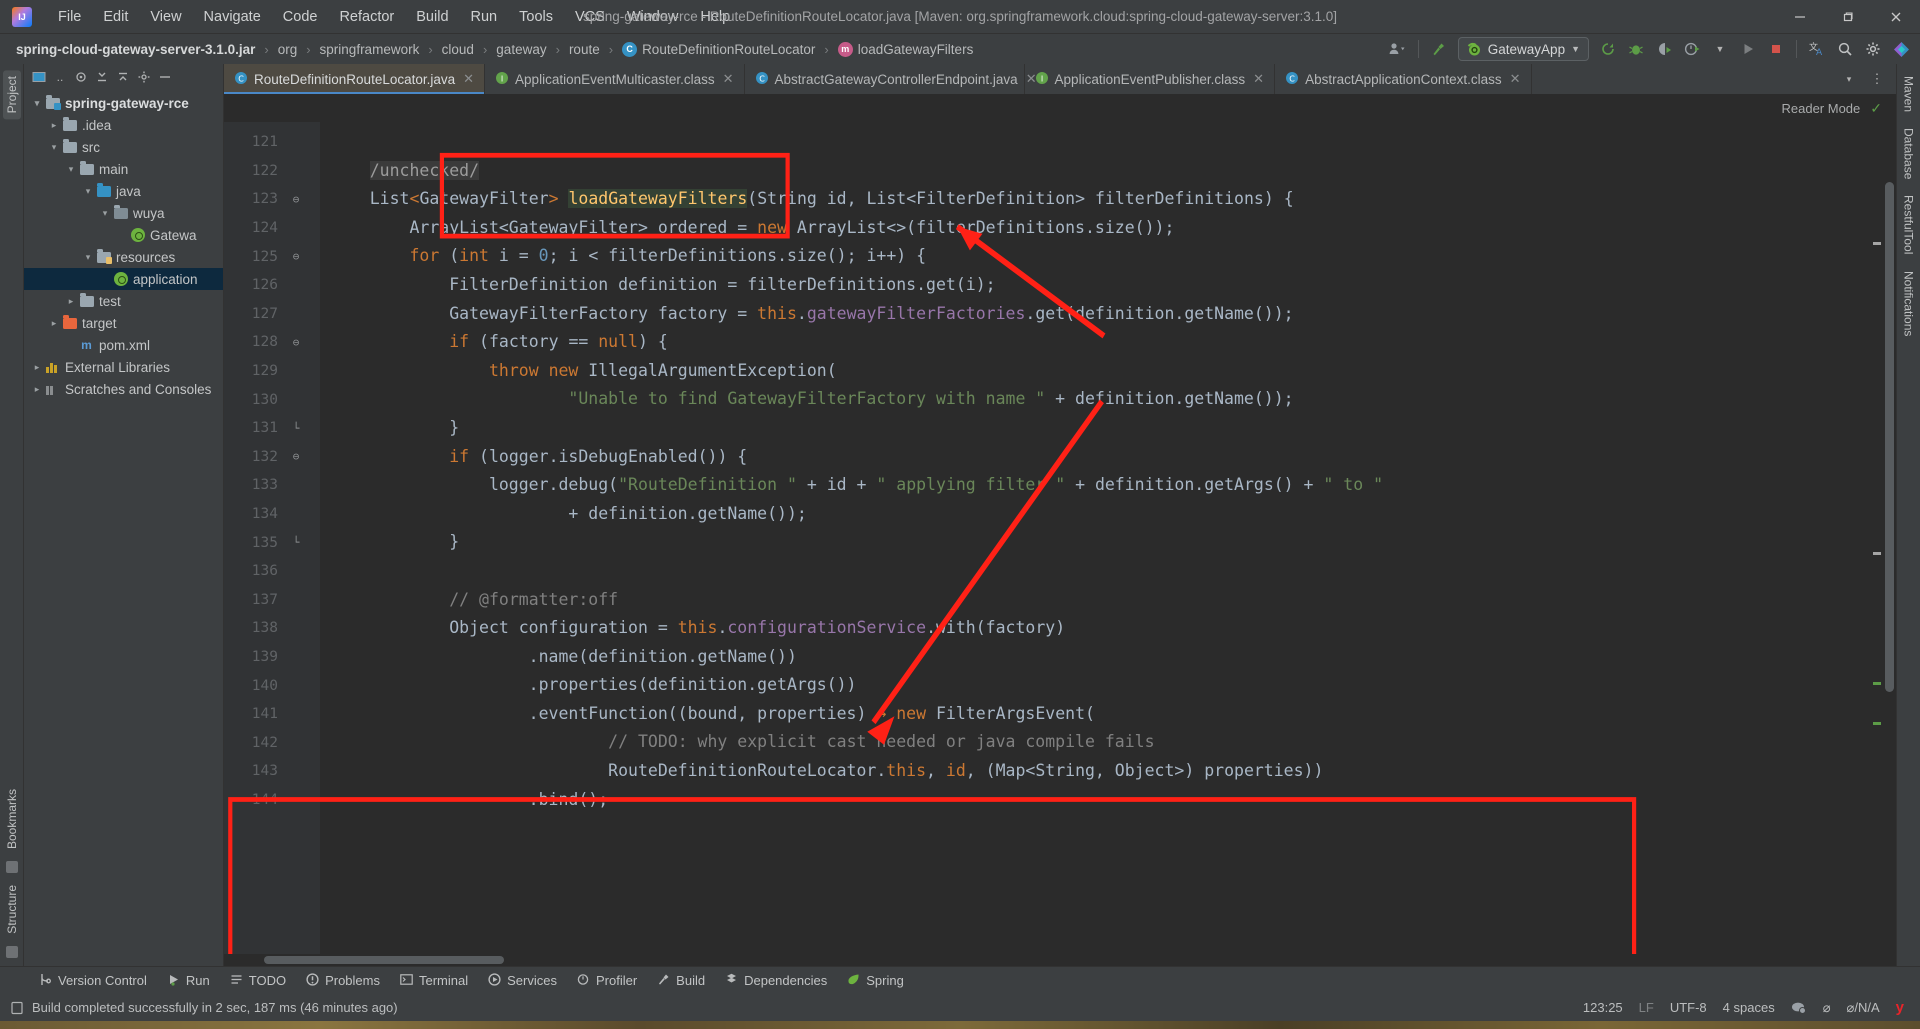  Describe the element at coordinates (715, 17) in the screenshot. I see `menu-help: Help` at that location.